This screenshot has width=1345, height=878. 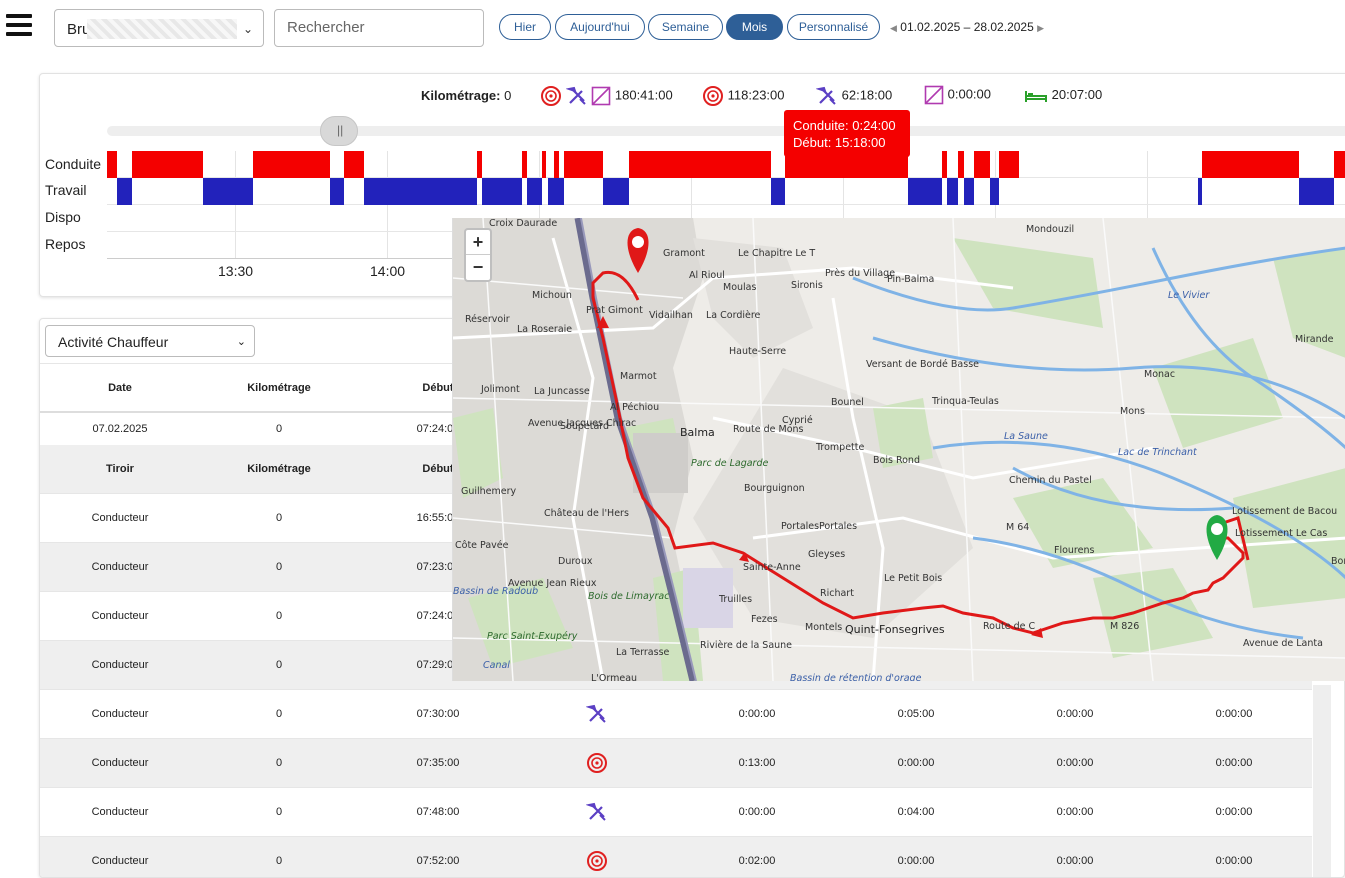 I want to click on map-place-label: Flourens, so click(x=1074, y=550).